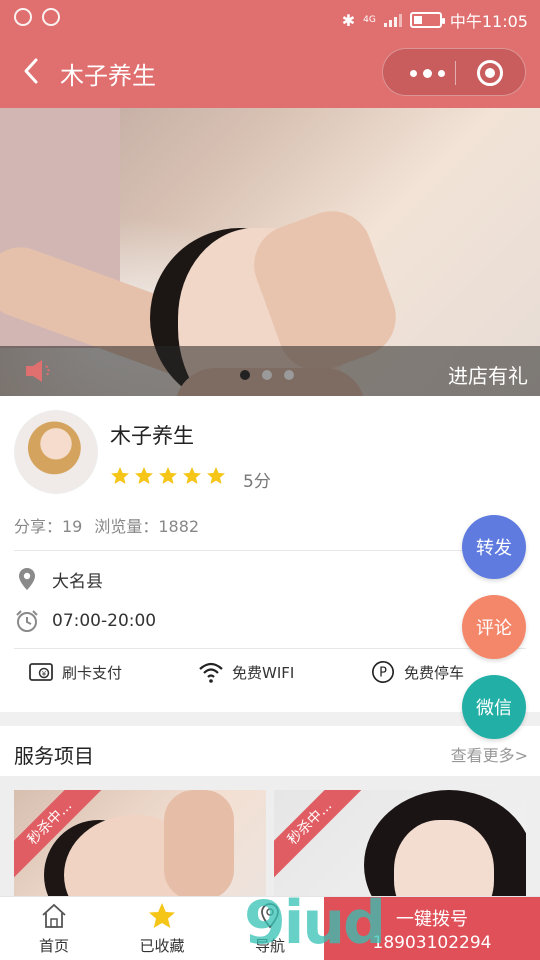 The width and height of the screenshot is (540, 960). I want to click on shop-avatar, so click(56, 452).